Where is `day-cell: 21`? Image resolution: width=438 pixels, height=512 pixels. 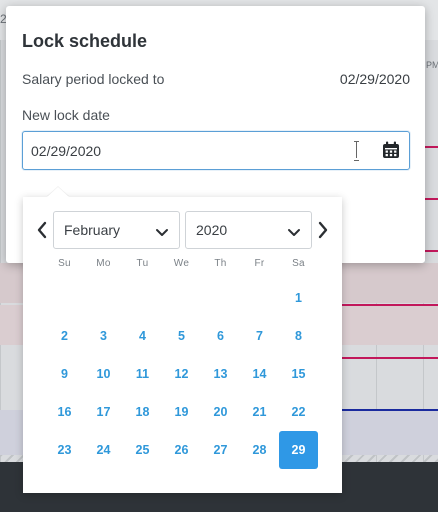
day-cell: 21 is located at coordinates (259, 412).